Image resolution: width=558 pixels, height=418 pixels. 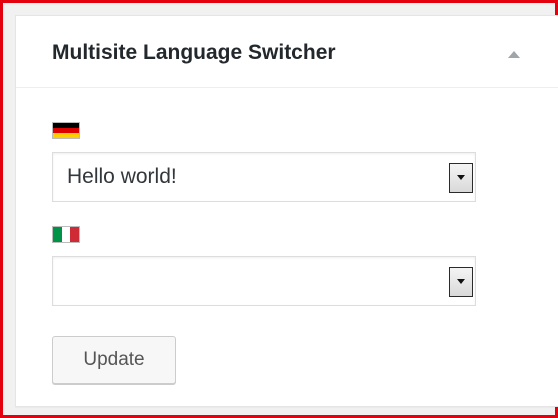 What do you see at coordinates (66, 130) in the screenshot?
I see `flag-de-icon` at bounding box center [66, 130].